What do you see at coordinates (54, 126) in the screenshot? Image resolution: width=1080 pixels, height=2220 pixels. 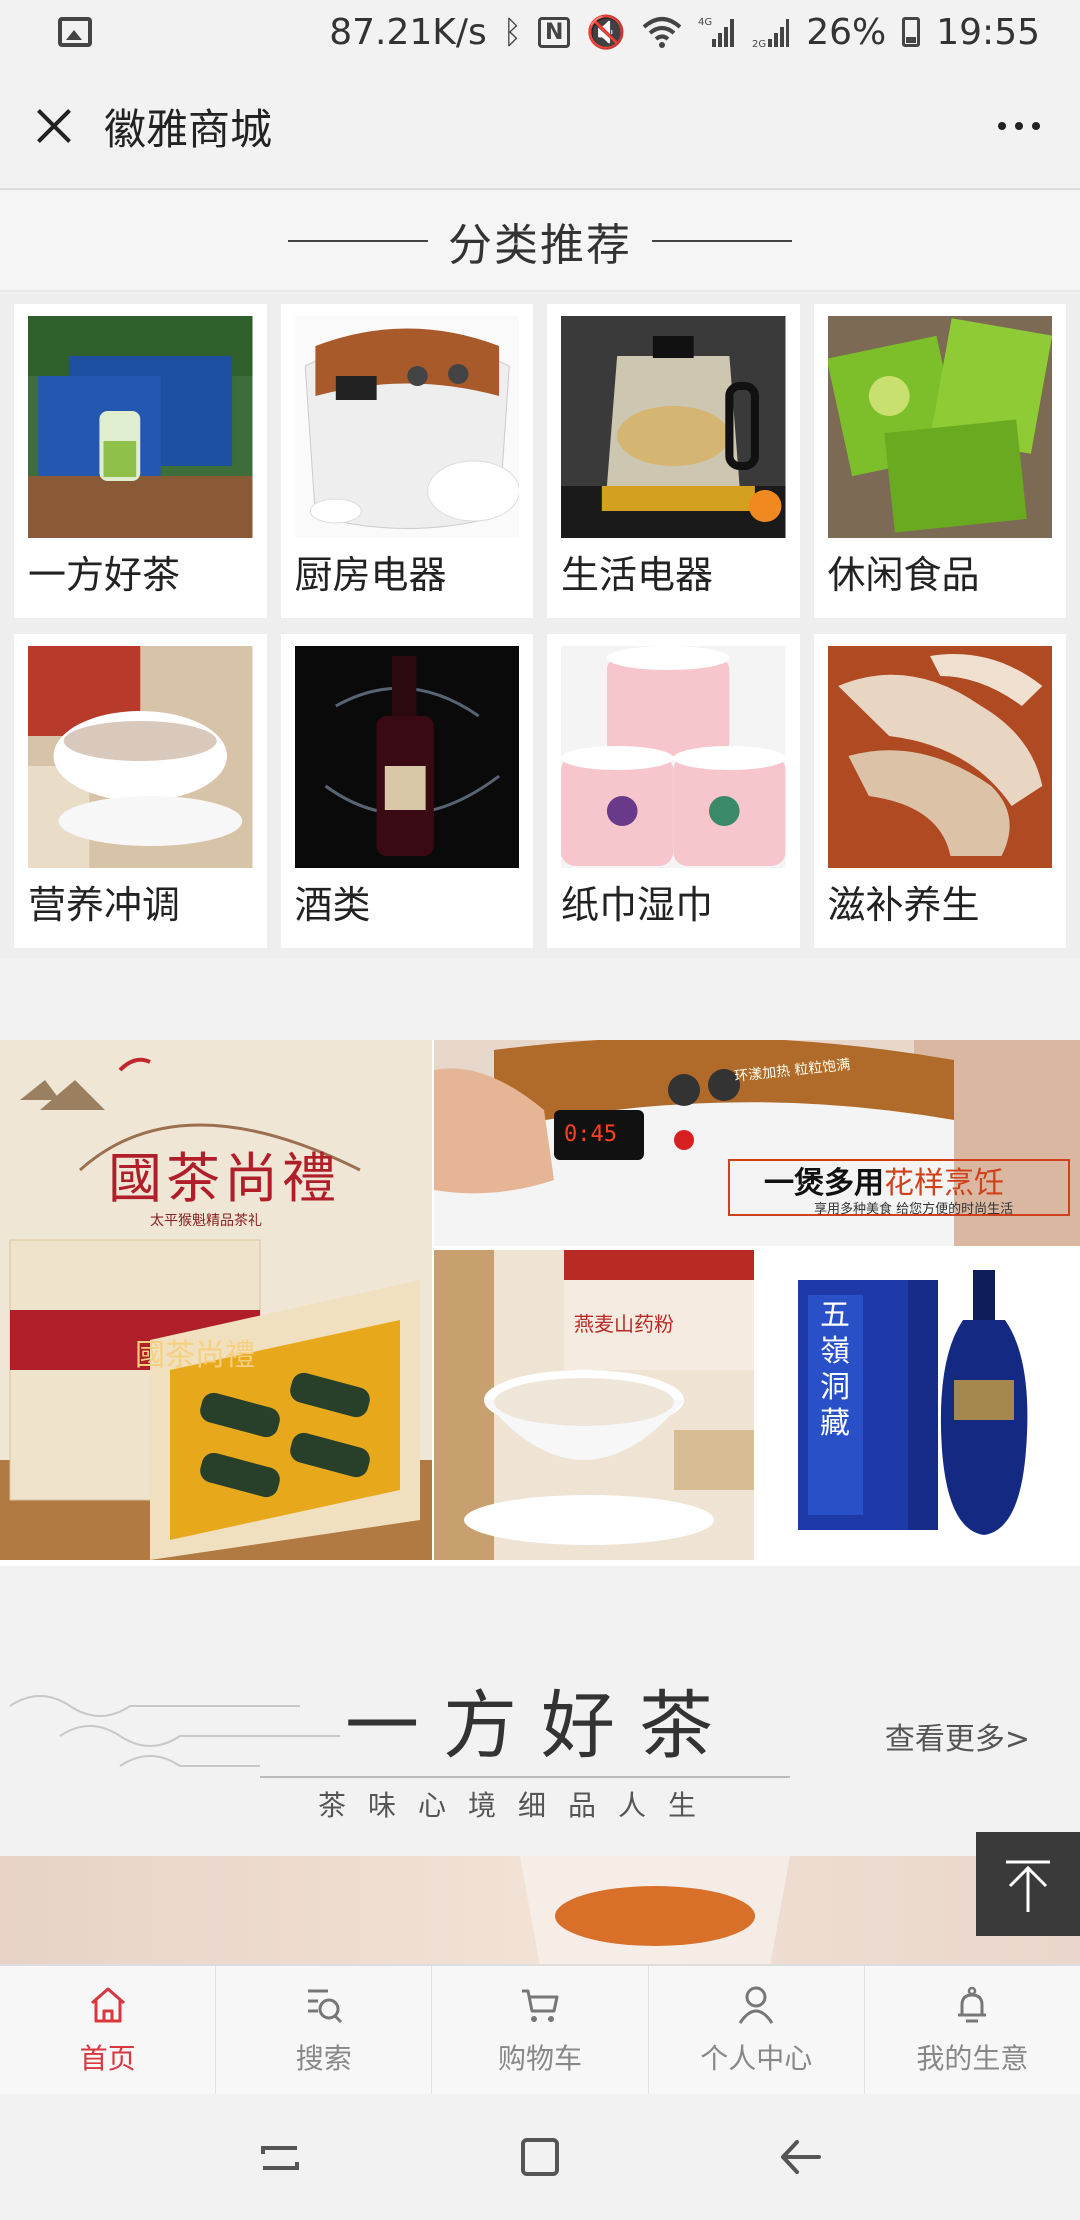 I see `close-icon` at bounding box center [54, 126].